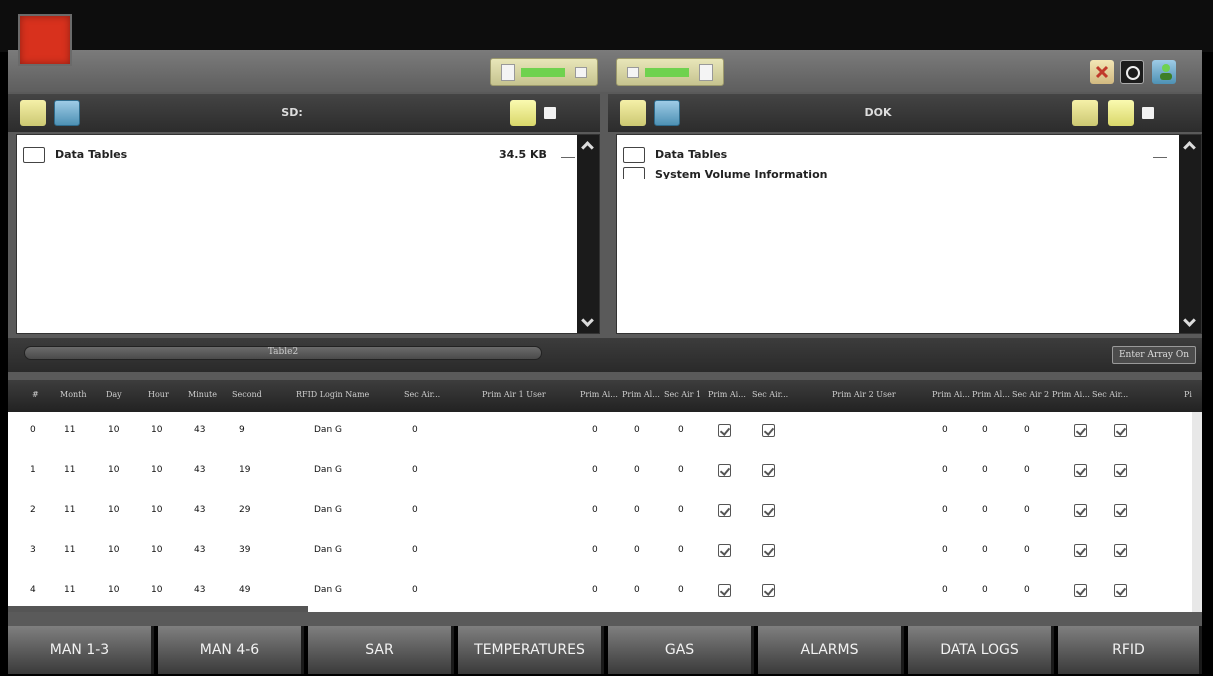  I want to click on column-header: Minute, so click(202, 394).